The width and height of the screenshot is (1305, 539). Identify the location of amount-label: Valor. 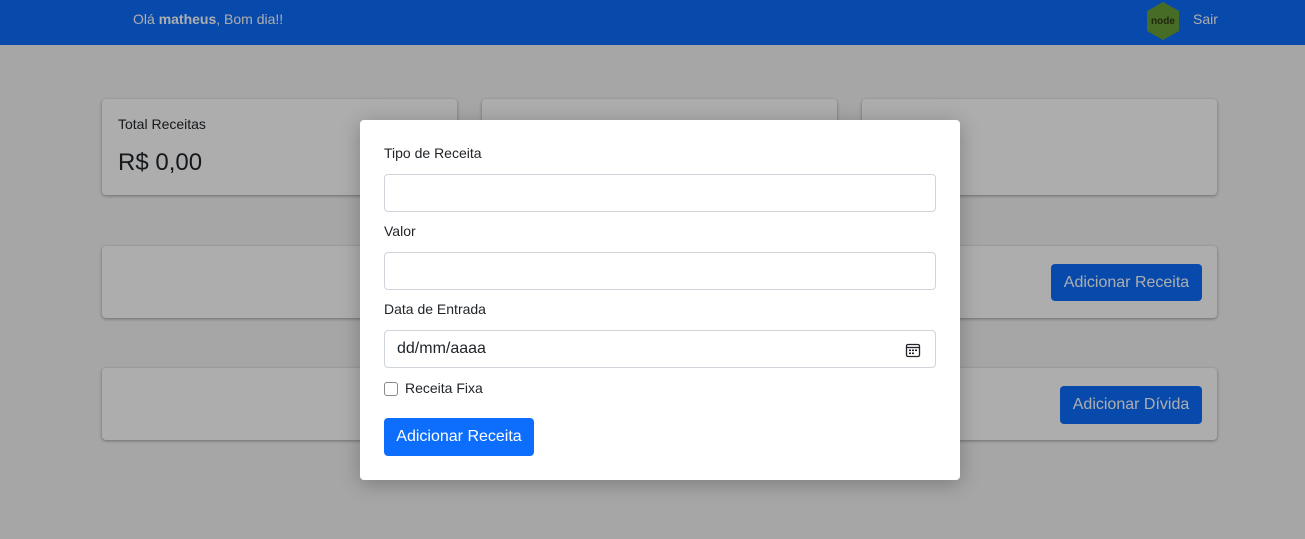
(400, 231).